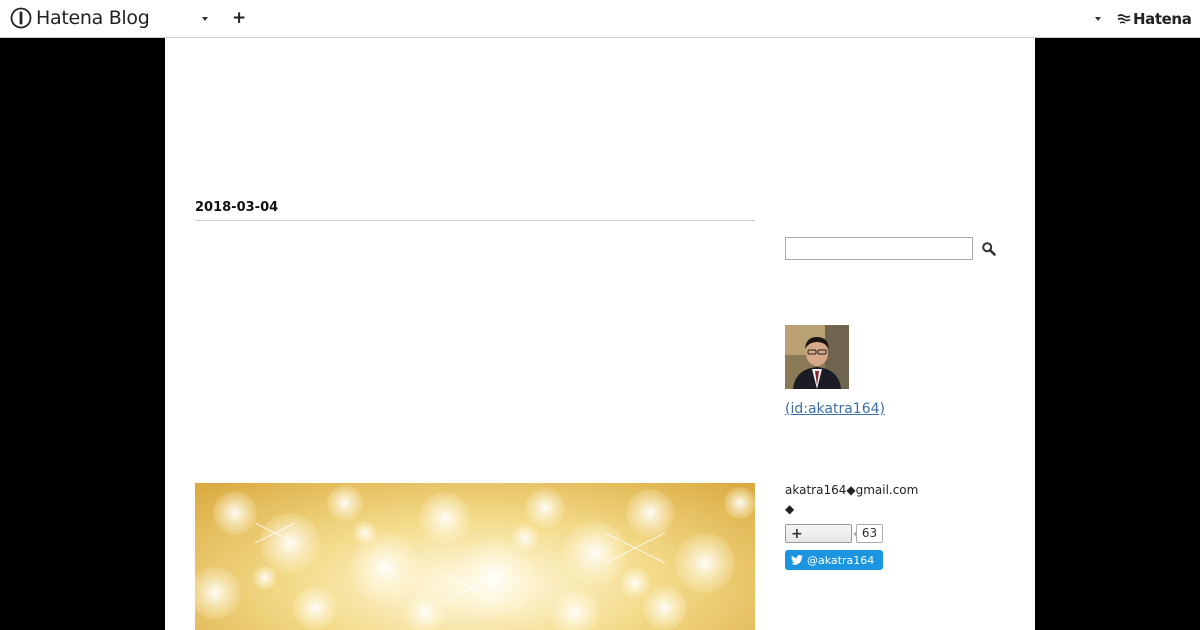  I want to click on hatena-logo: Hatena, so click(1154, 19).